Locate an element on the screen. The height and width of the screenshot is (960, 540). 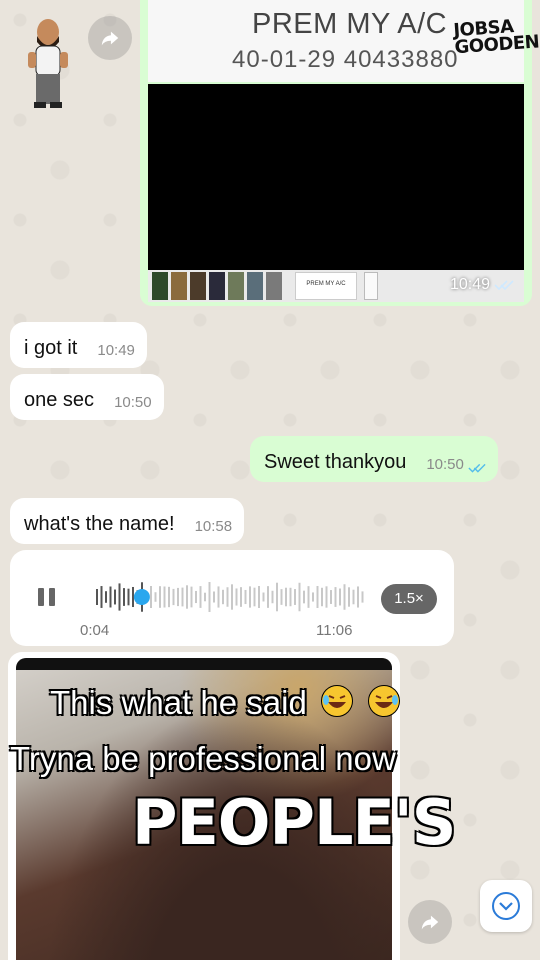
message-bubble-incoming: i got it 10:49 is located at coordinates (78, 345).